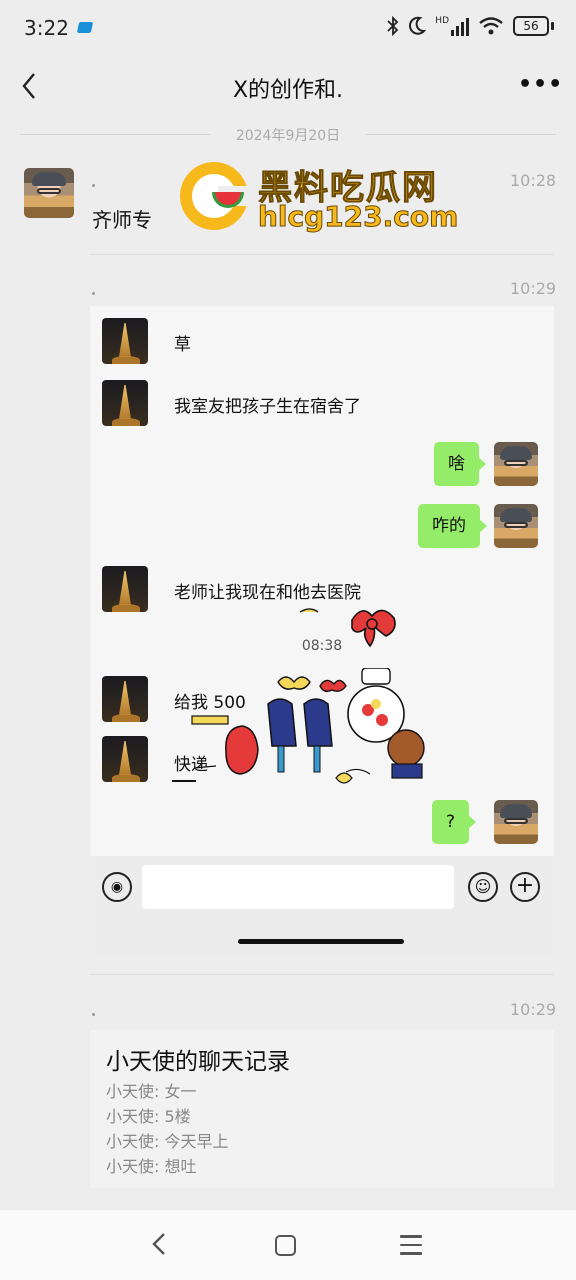 The height and width of the screenshot is (1280, 576). Describe the element at coordinates (452, 25) in the screenshot. I see `hd-signal-icon: HD` at that location.